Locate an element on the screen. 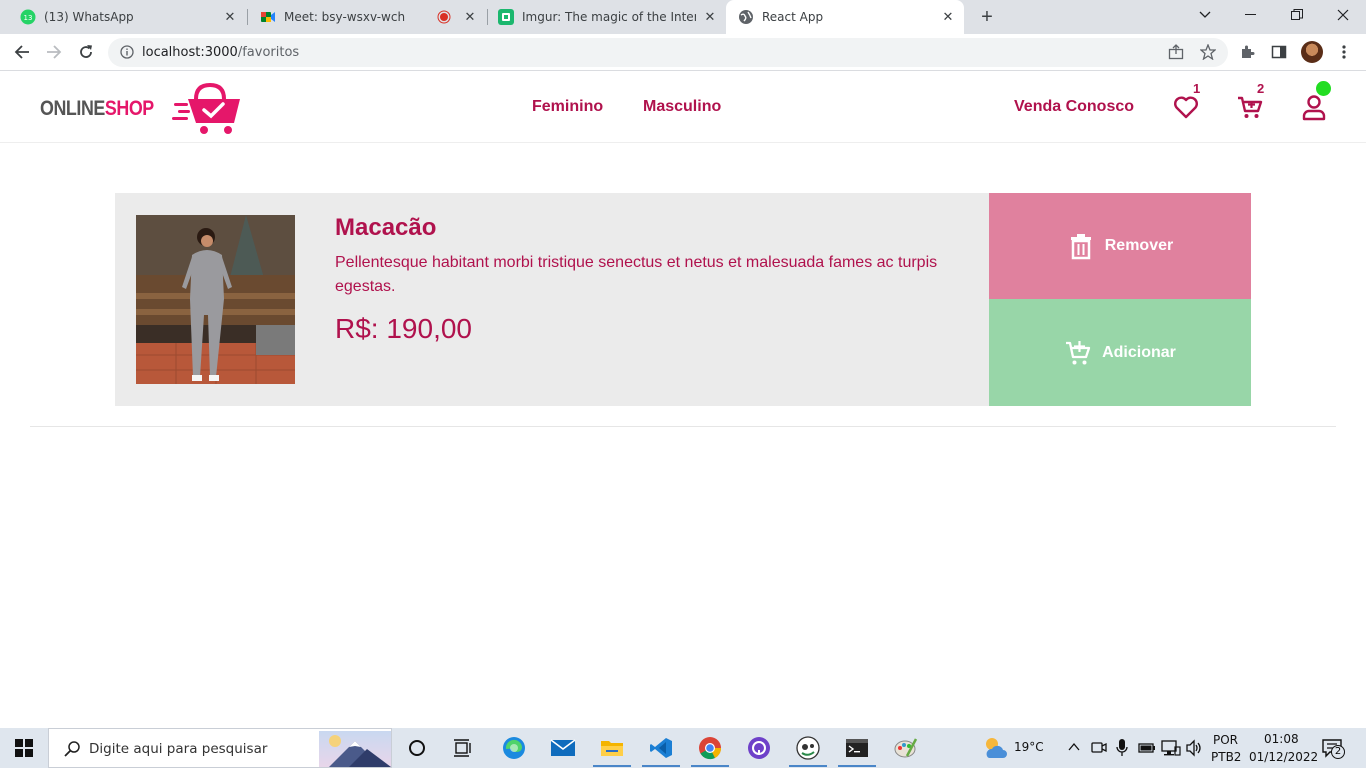  recording-icon is located at coordinates (444, 17).